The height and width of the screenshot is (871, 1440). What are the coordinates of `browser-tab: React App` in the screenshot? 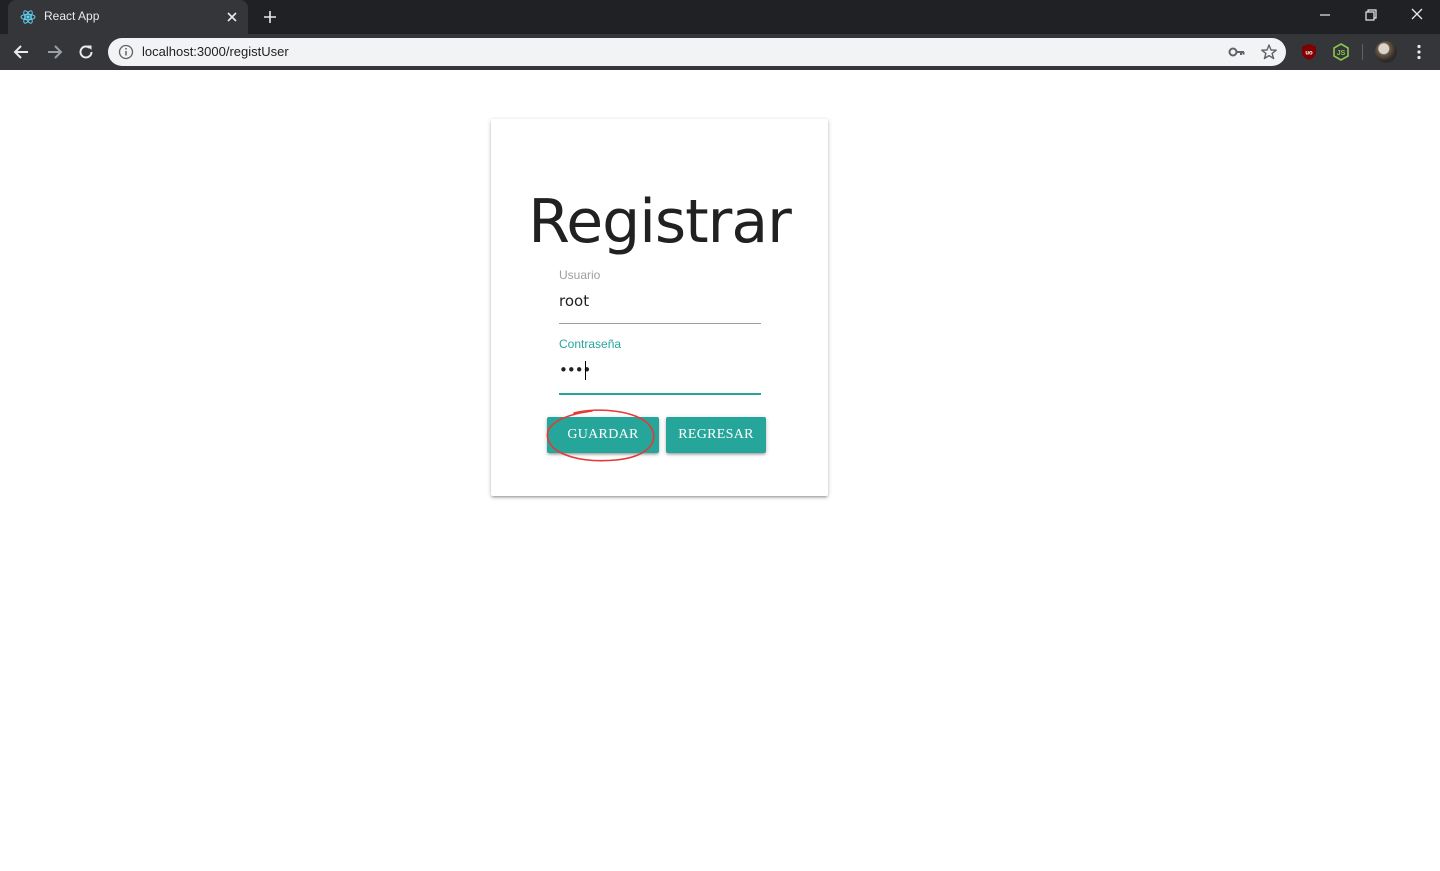 It's located at (128, 17).